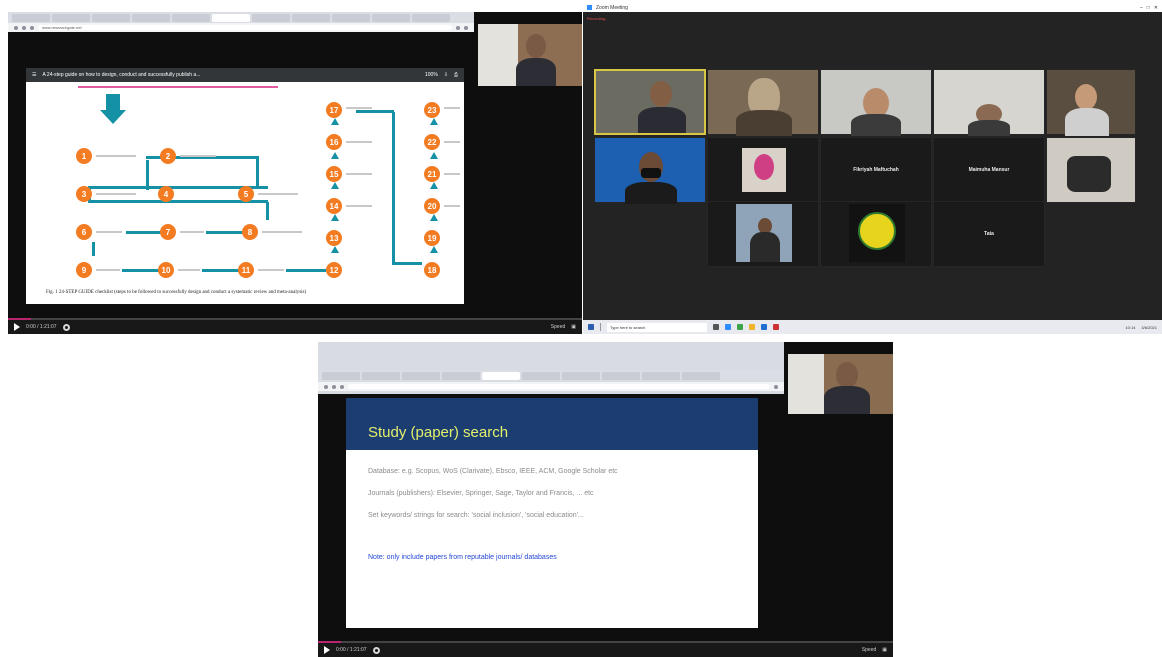 This screenshot has height=657, width=1162. What do you see at coordinates (1148, 8) in the screenshot?
I see `maximize-icon: □` at bounding box center [1148, 8].